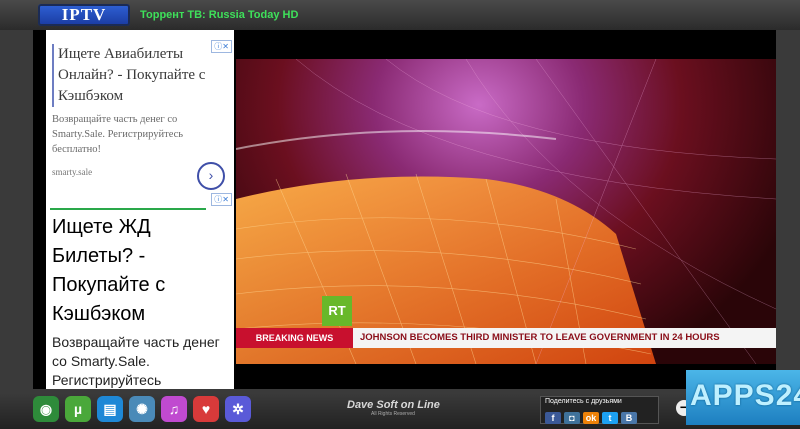  I want to click on iptv-logo: IPTV, so click(84, 15).